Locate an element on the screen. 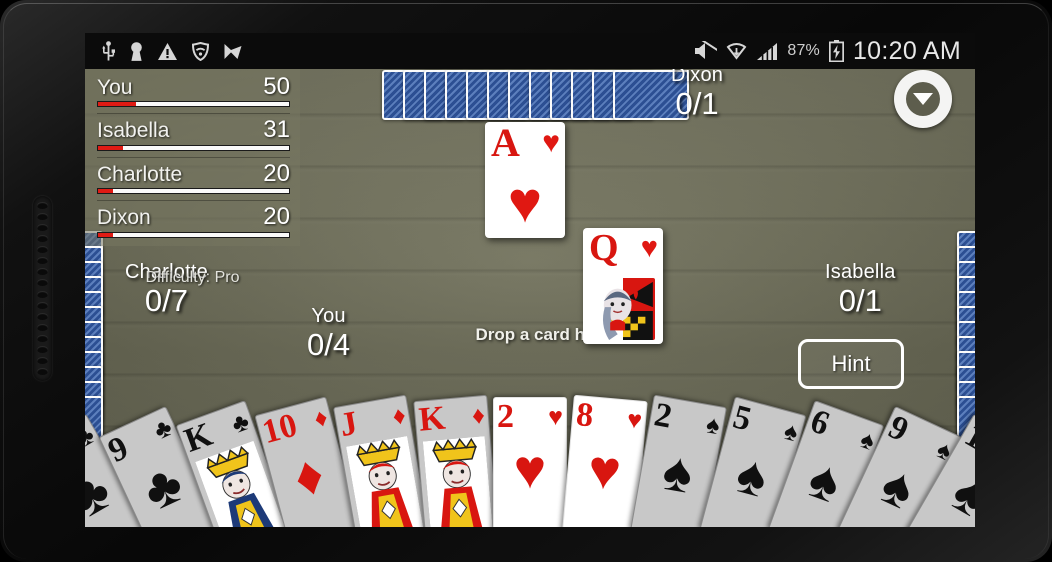 The height and width of the screenshot is (562, 1052). player-isabella: Isabella 0/1 is located at coordinates (860, 289).